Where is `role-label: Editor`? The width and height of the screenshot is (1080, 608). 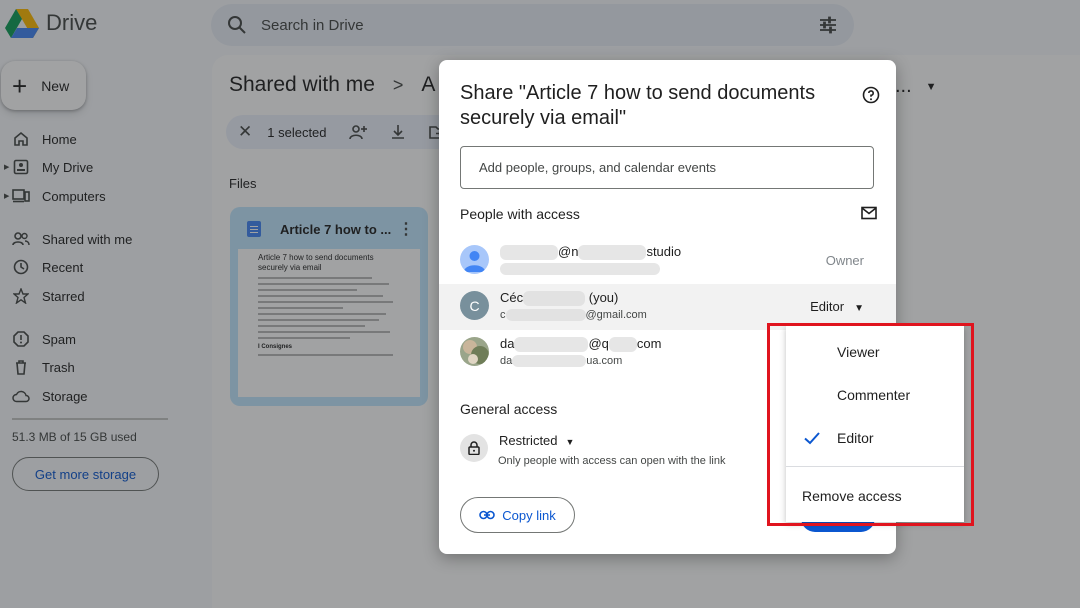 role-label: Editor is located at coordinates (827, 306).